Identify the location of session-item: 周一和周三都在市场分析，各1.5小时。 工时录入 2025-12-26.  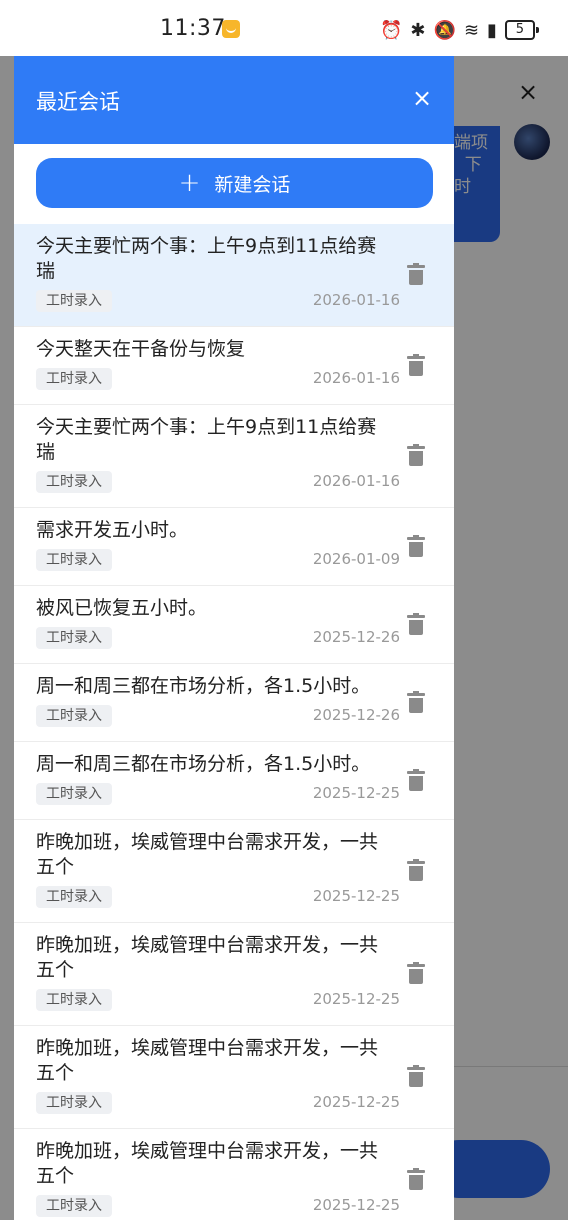
(234, 703).